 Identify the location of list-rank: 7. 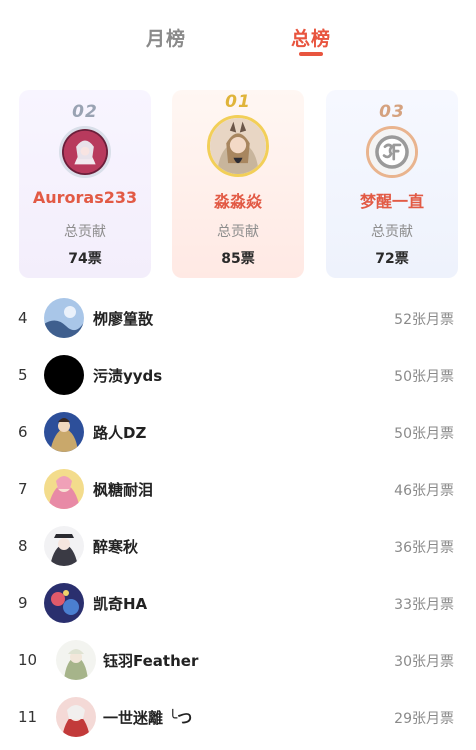
(23, 489).